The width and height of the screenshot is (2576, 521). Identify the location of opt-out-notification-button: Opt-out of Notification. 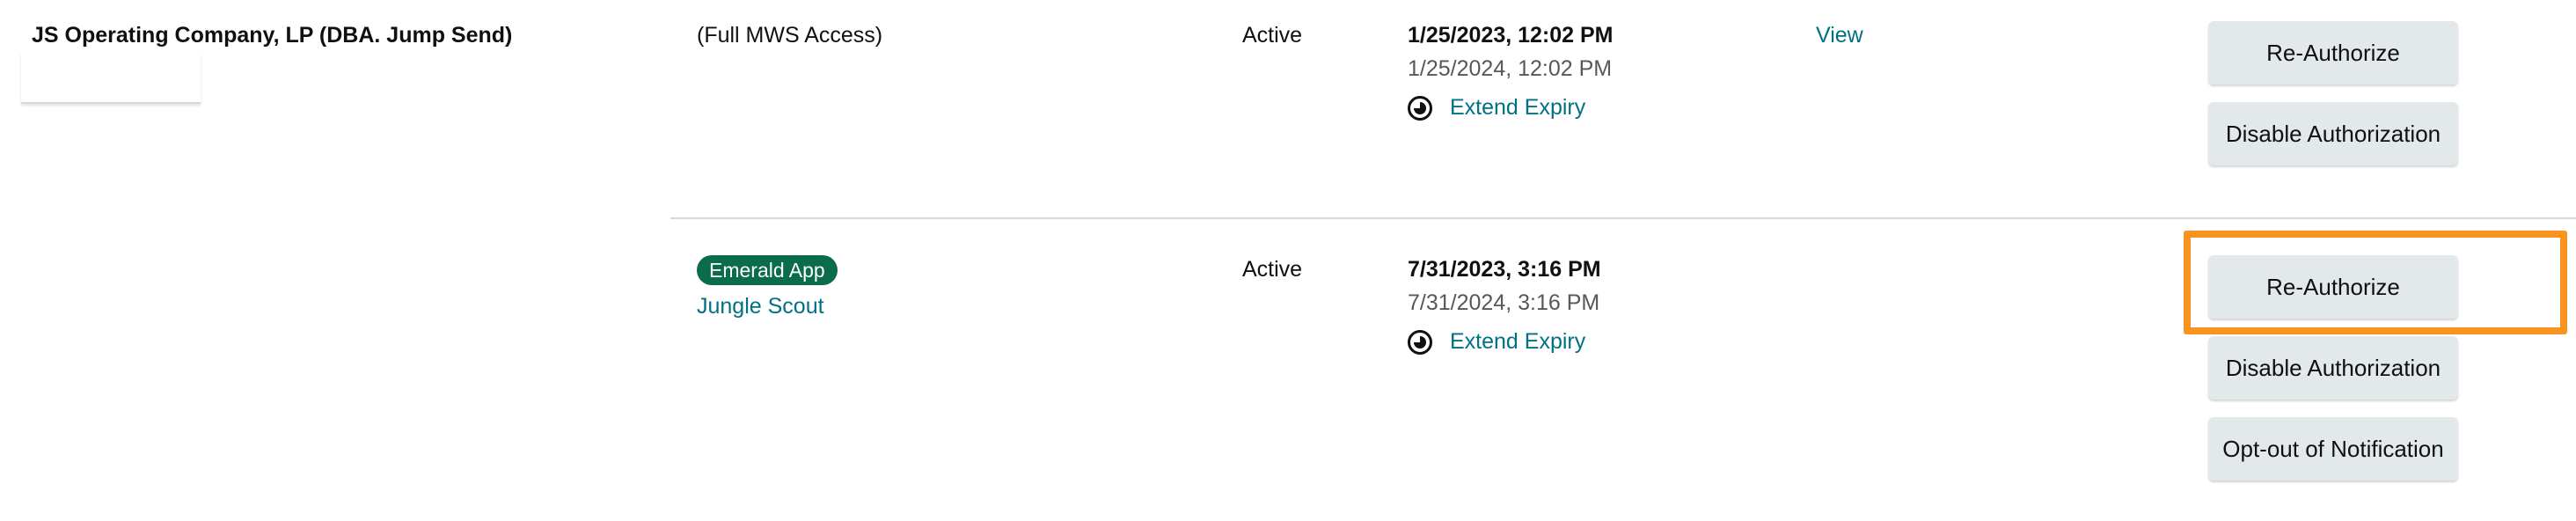
(2333, 449).